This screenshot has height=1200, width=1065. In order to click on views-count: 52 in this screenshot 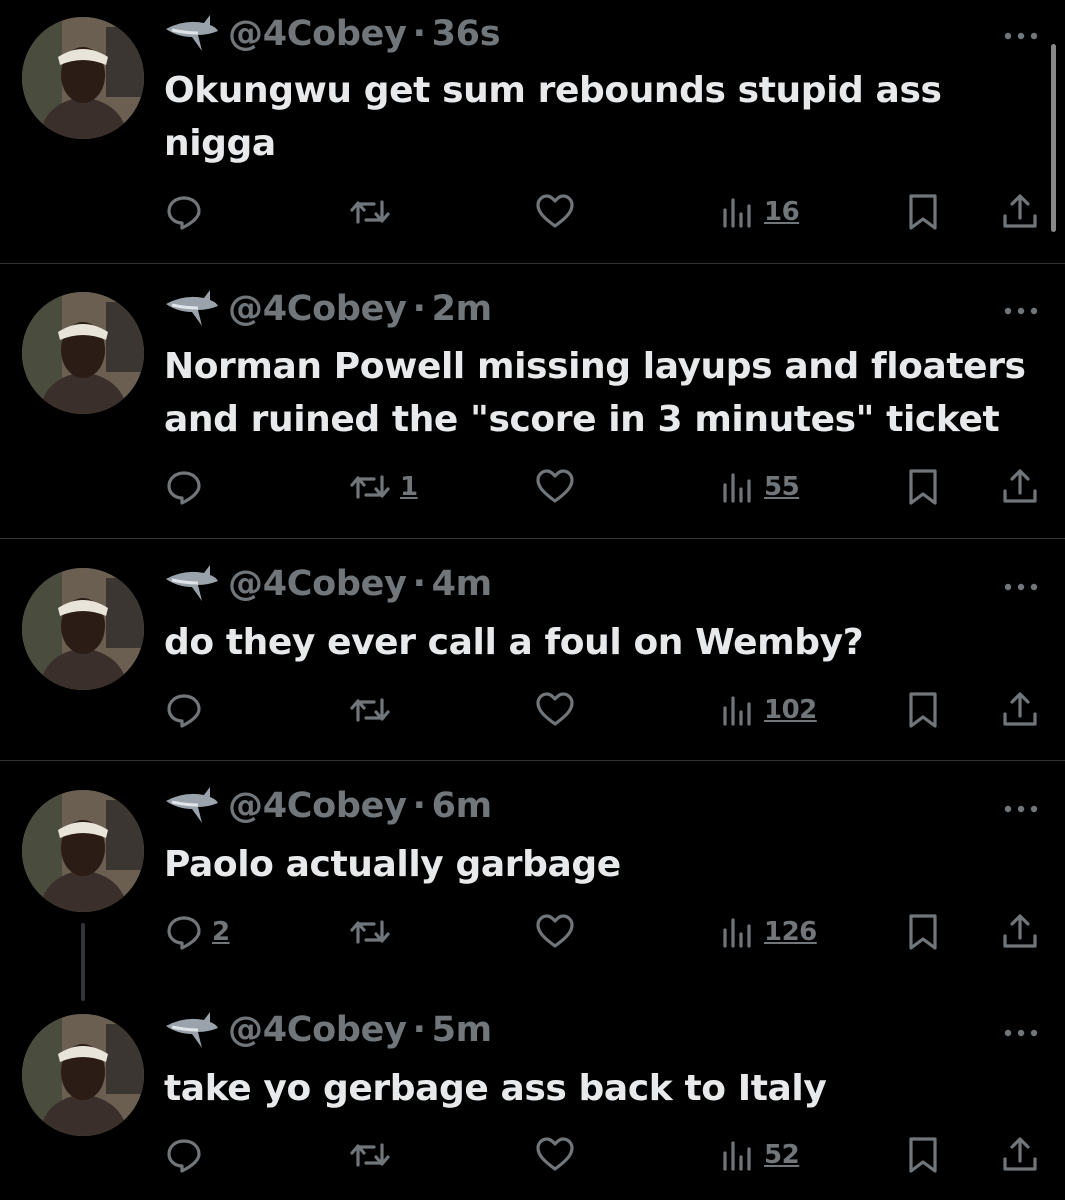, I will do `click(782, 1155)`.